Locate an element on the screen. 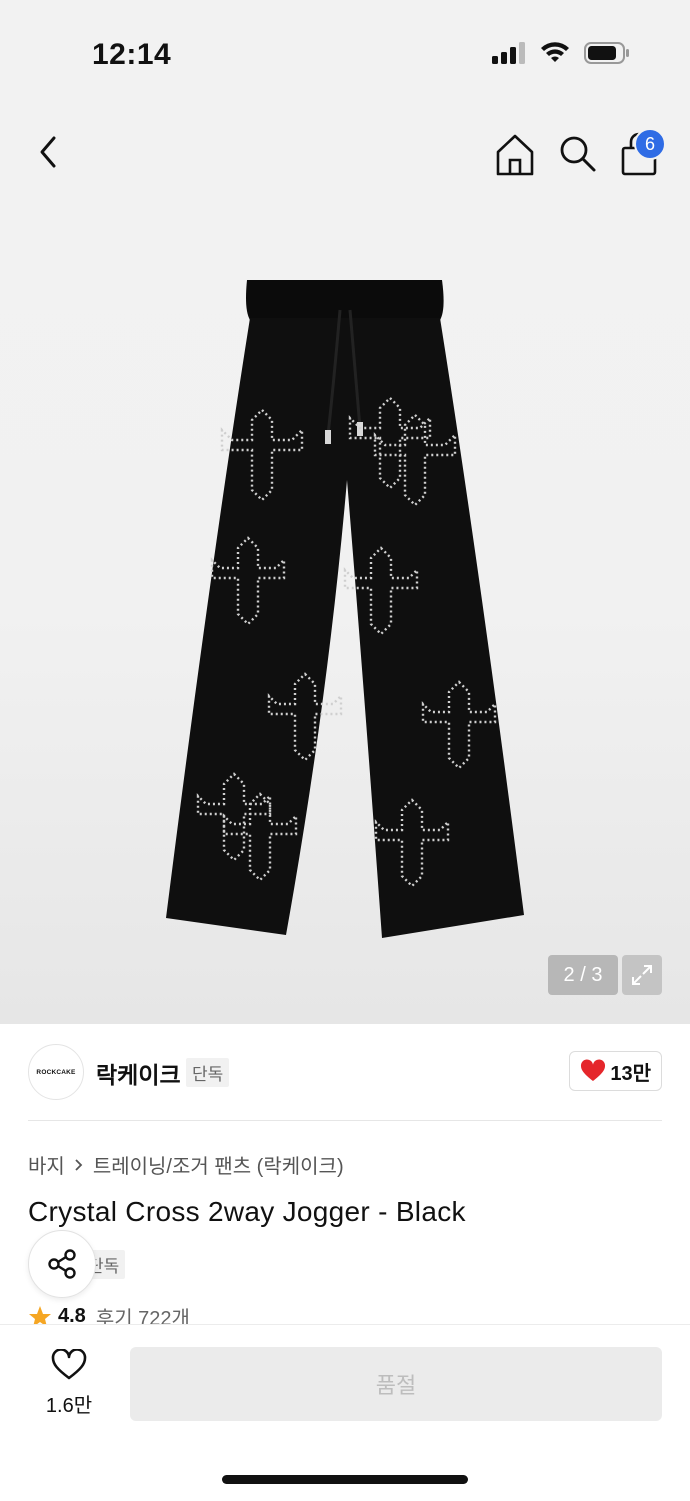  share-button is located at coordinates (62, 1264).